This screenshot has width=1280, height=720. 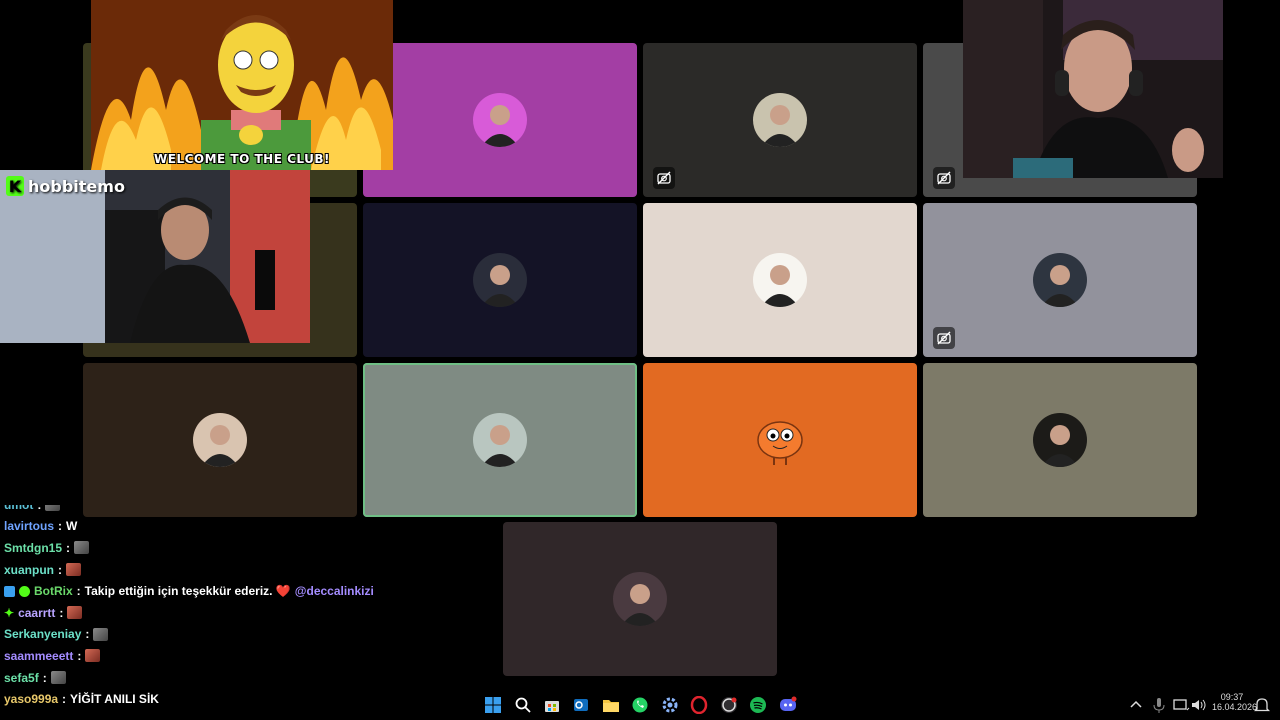 I want to click on chat-text: Takip ettiğin için teşekkür ederiz. ❤️, so click(x=187, y=591).